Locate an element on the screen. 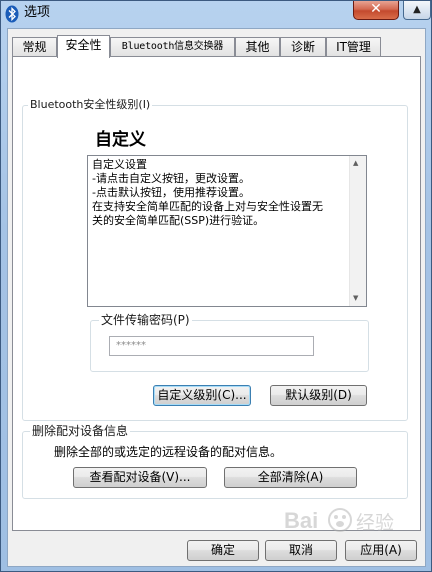 The width and height of the screenshot is (432, 572). tab-security: 安全性 is located at coordinates (83, 46).